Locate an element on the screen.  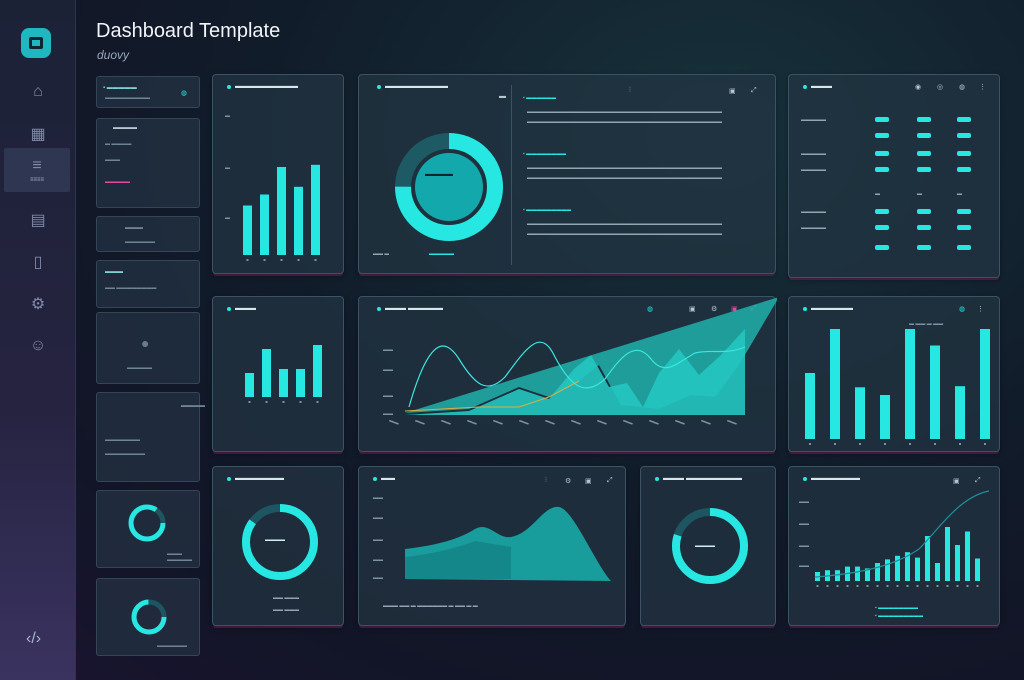
play-icon: ◉ is located at coordinates (918, 87).